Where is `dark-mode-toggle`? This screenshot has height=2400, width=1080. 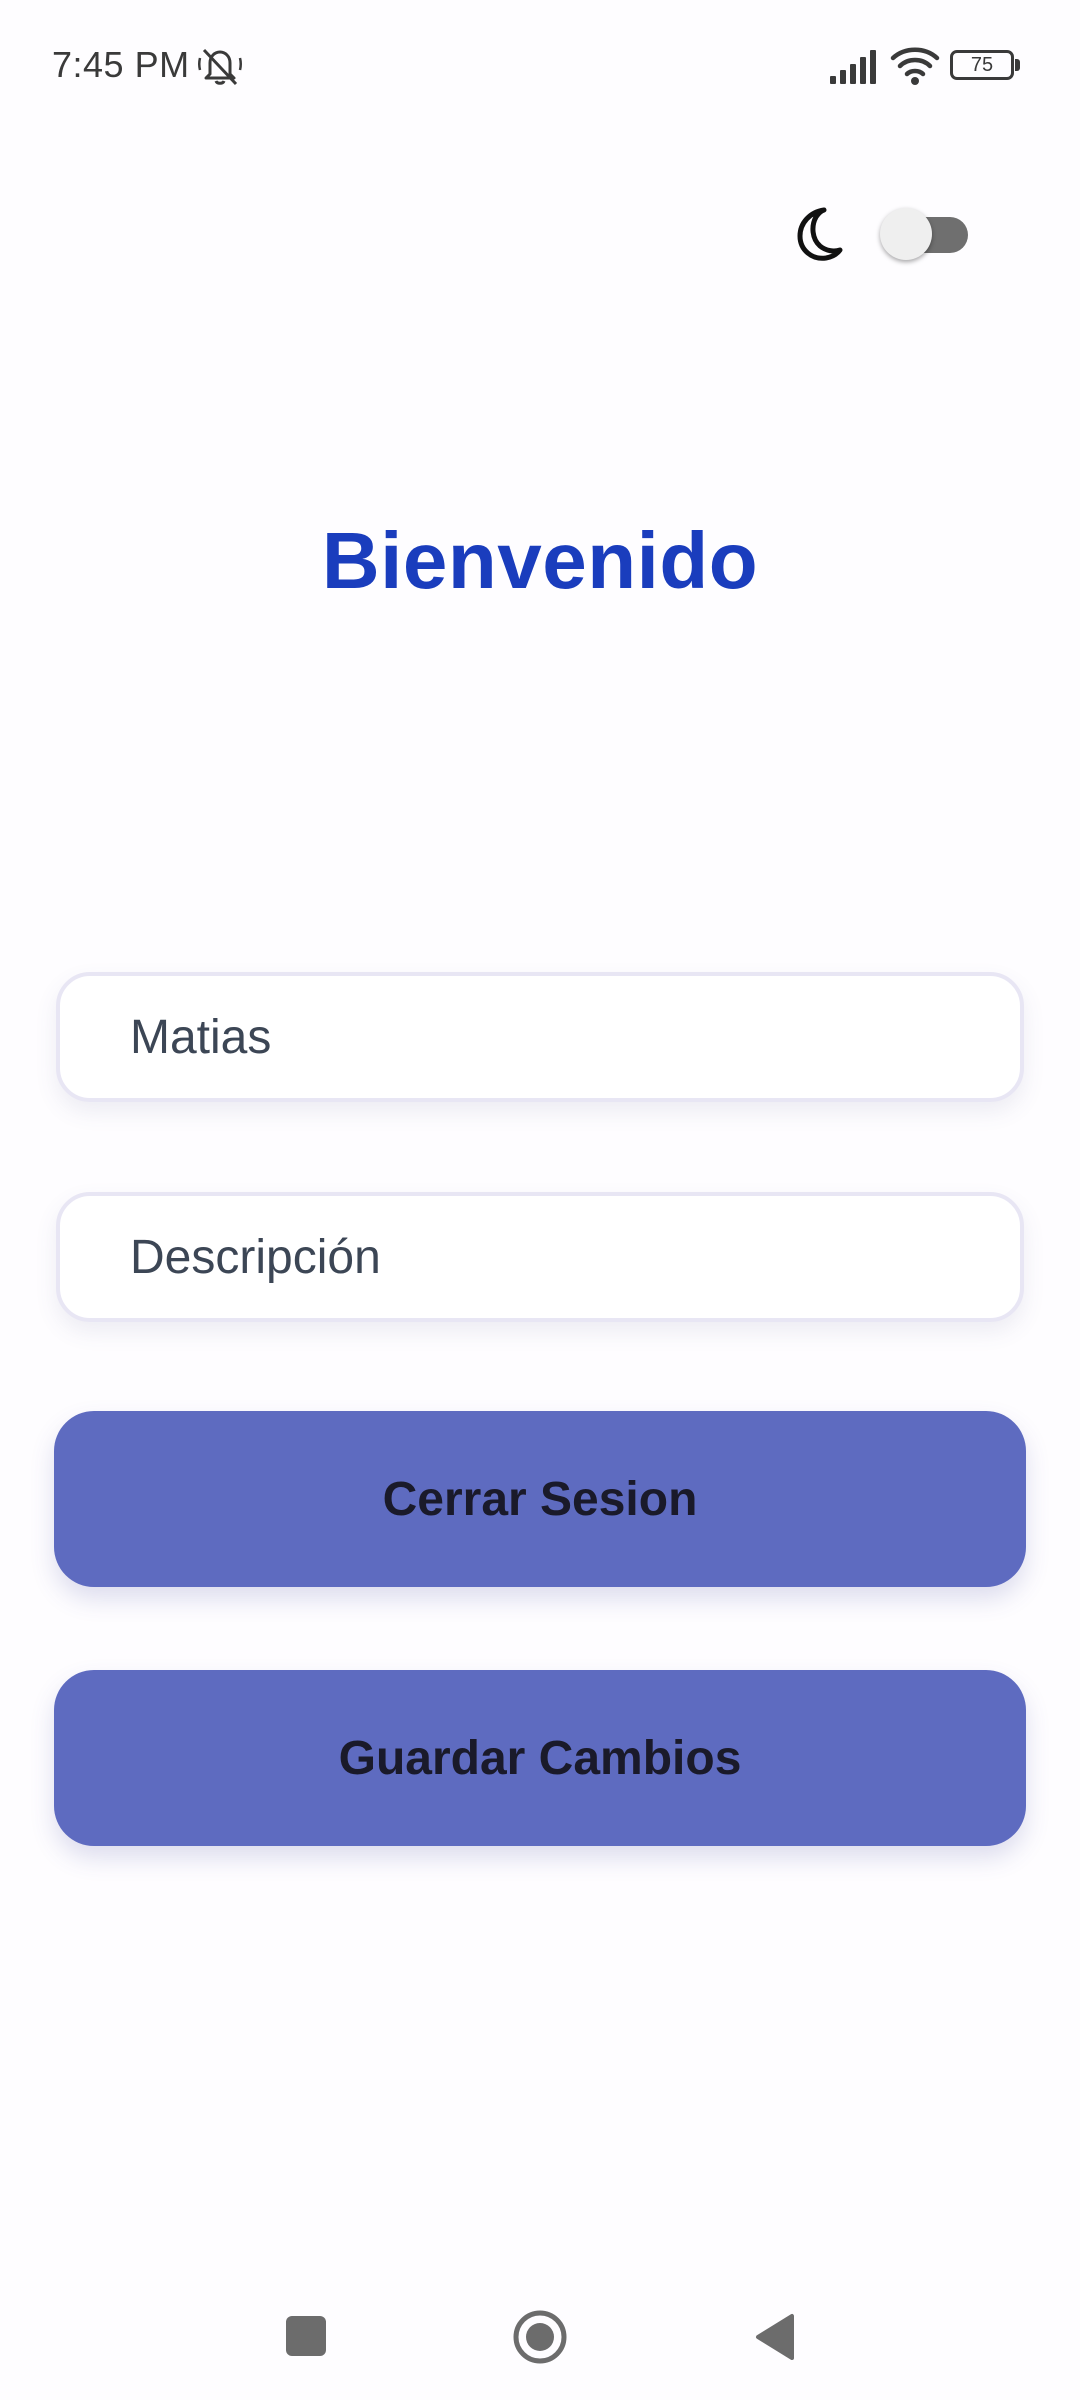
dark-mode-toggle is located at coordinates (925, 234).